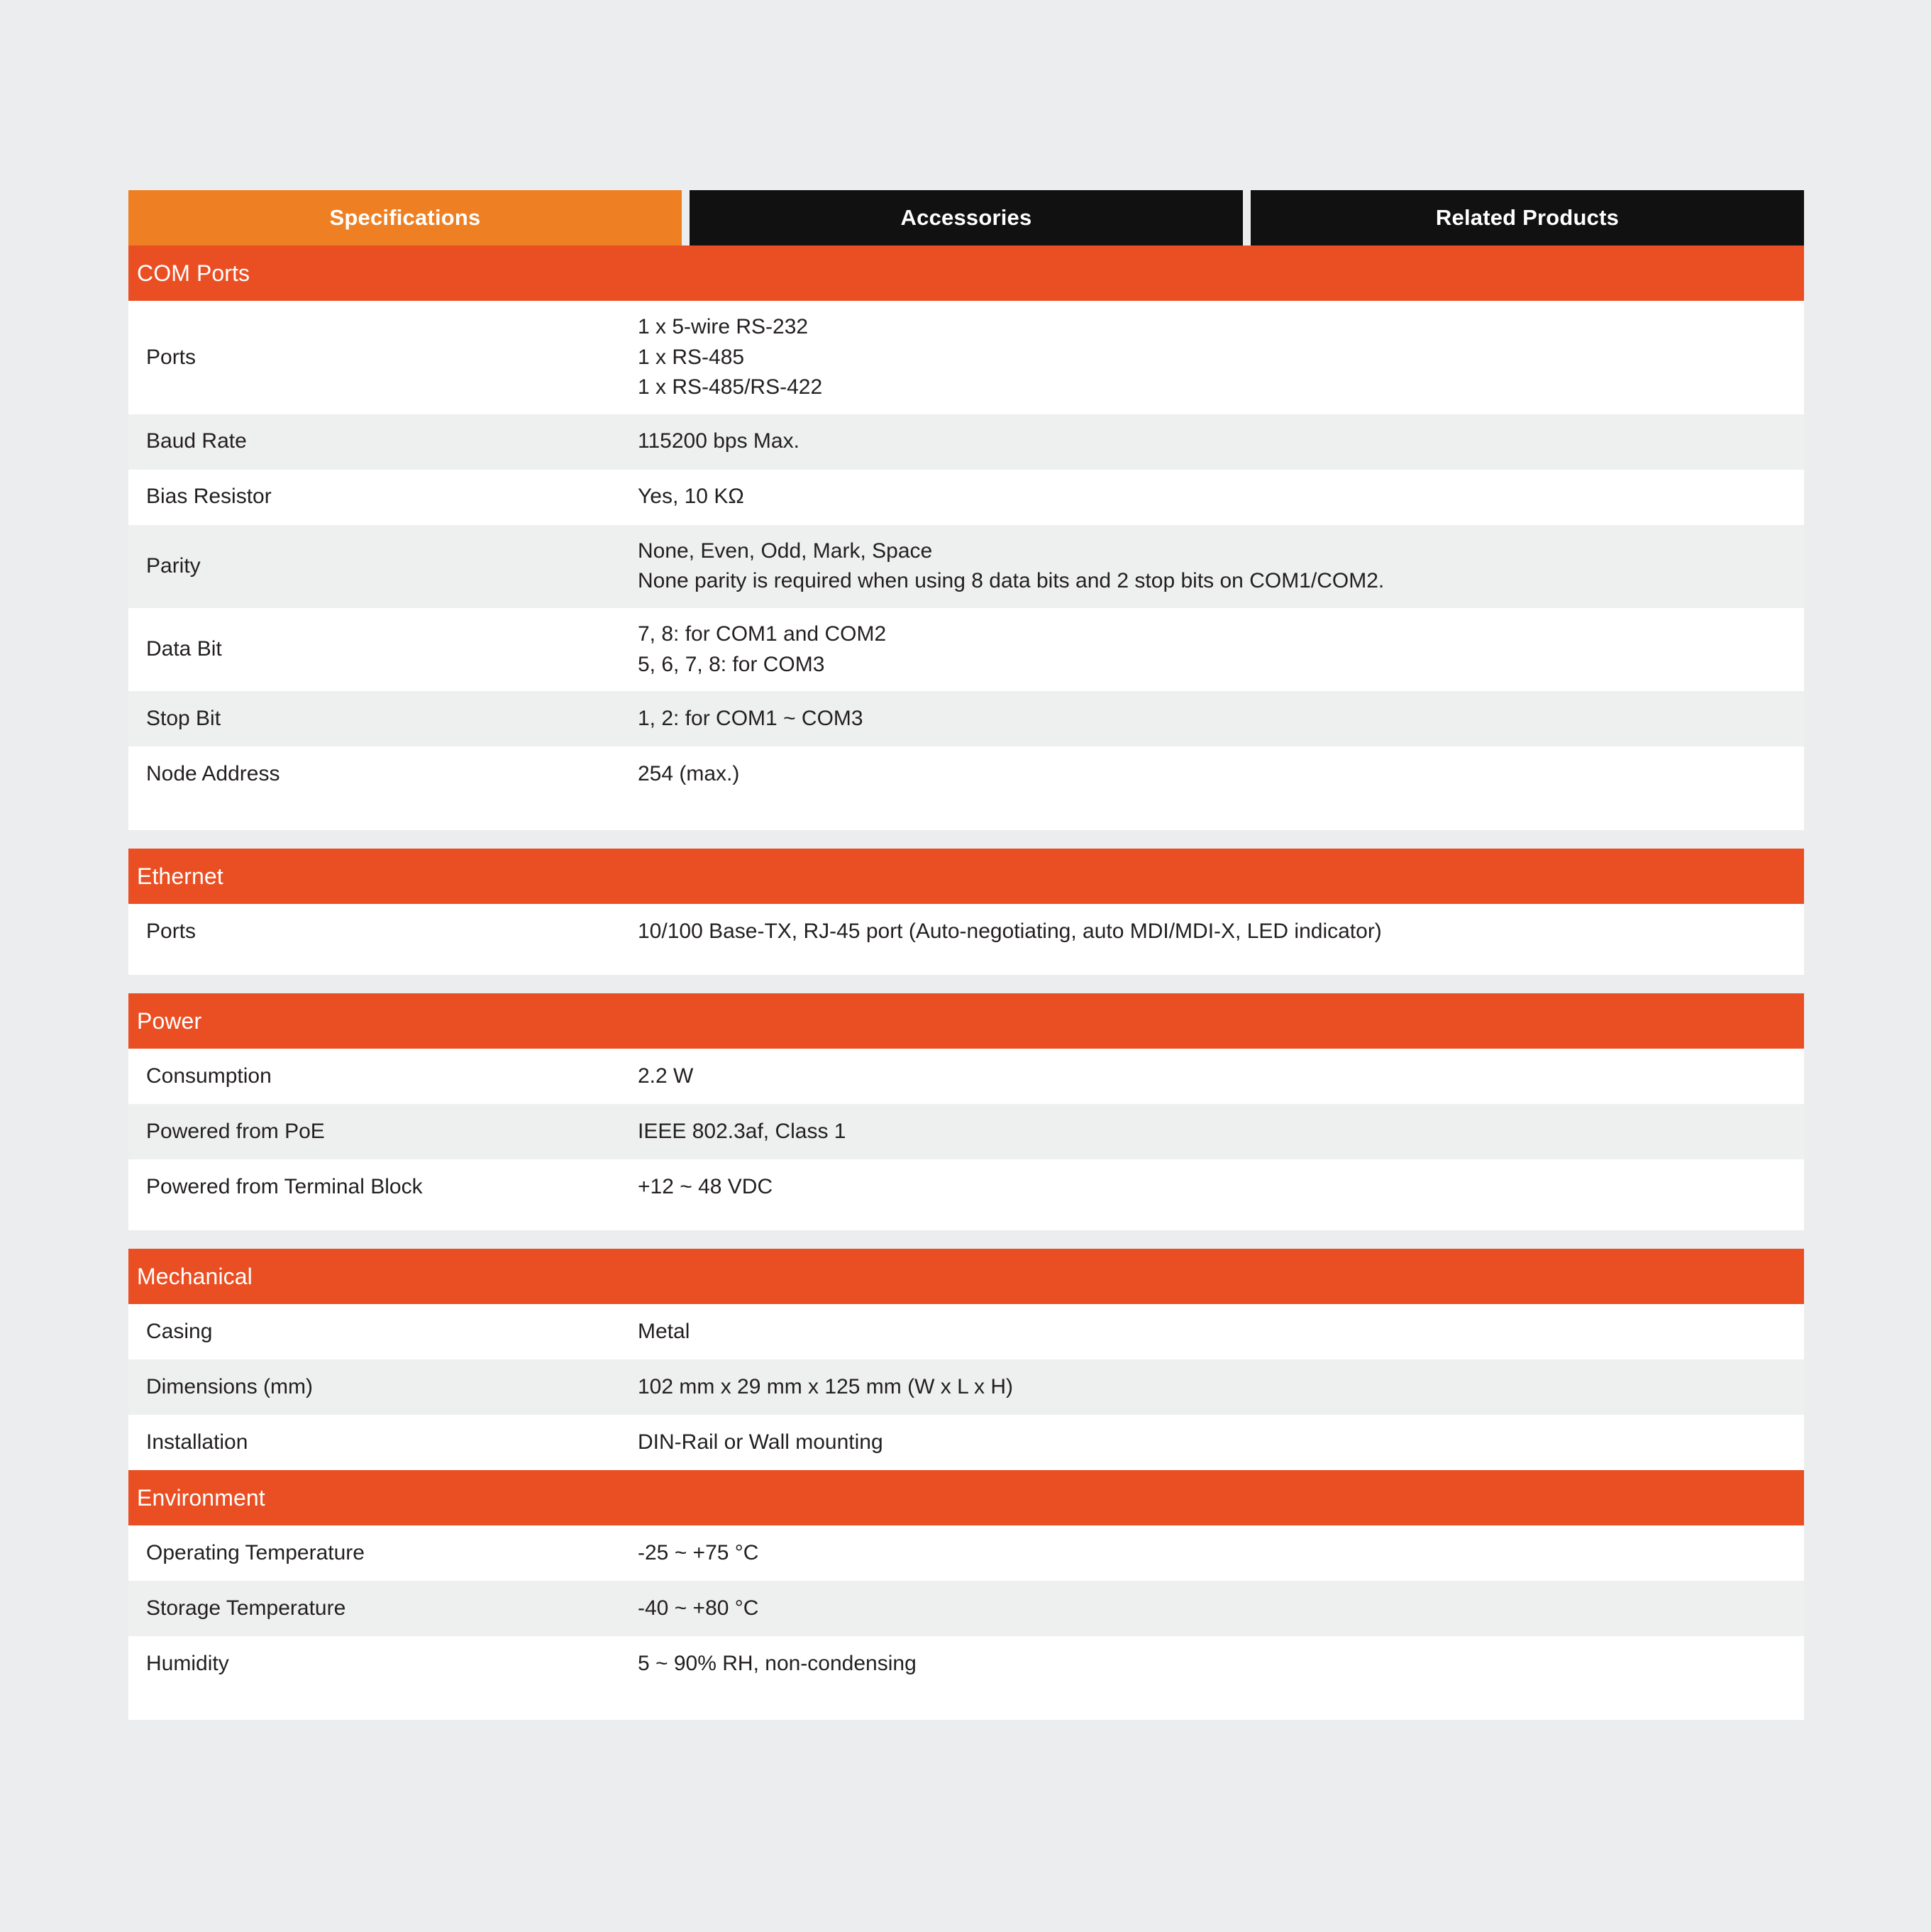 Image resolution: width=1931 pixels, height=1932 pixels. I want to click on section-header: Power, so click(966, 1021).